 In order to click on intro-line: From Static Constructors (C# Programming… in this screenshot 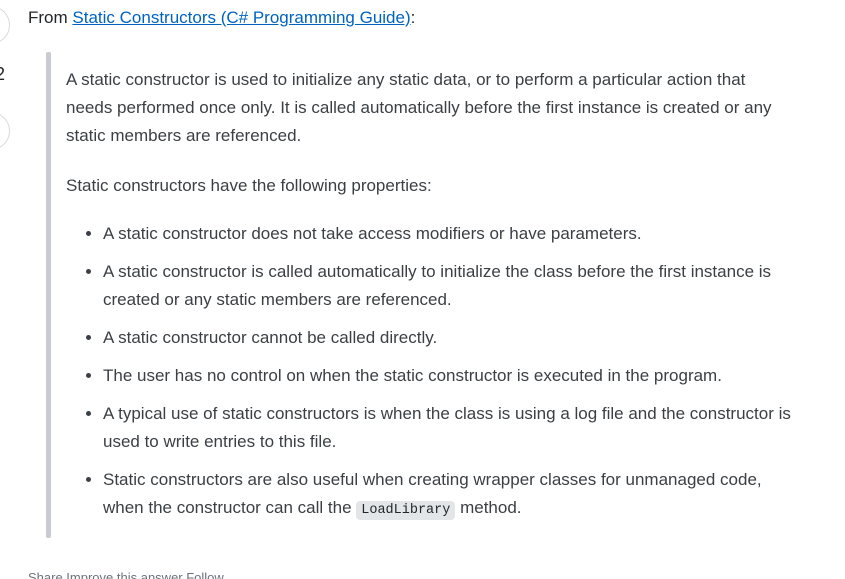, I will do `click(221, 18)`.